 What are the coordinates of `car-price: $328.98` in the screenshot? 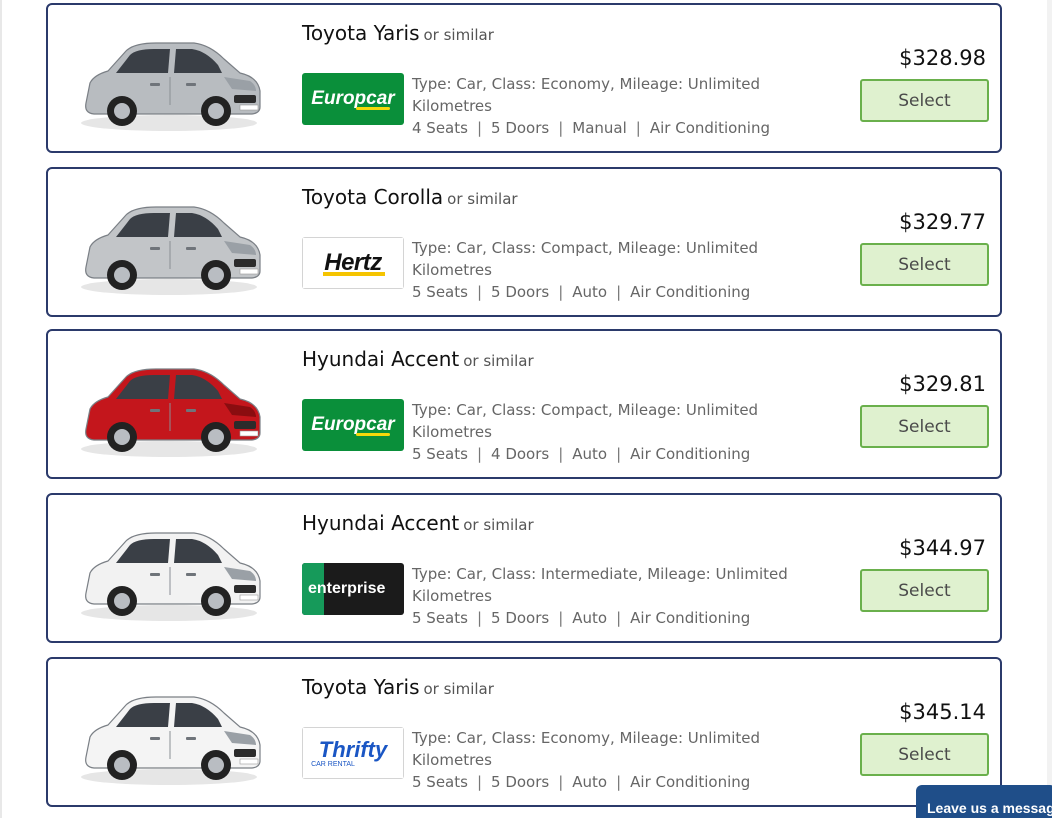 It's located at (942, 58).